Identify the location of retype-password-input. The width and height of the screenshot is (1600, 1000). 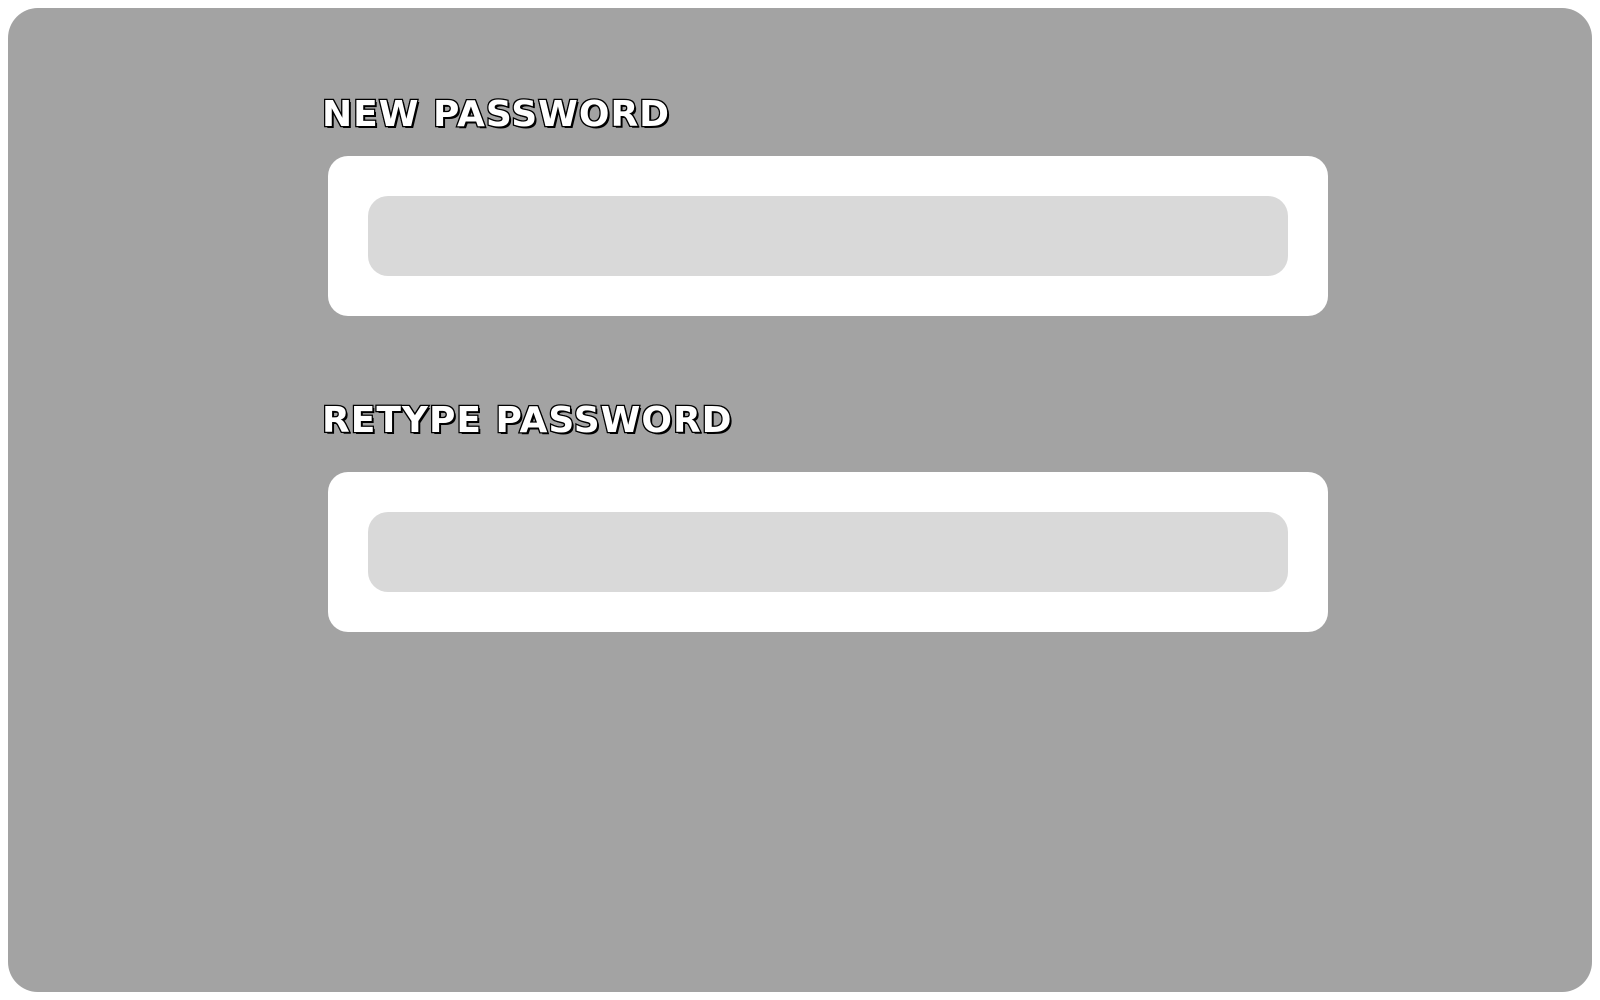
(828, 552).